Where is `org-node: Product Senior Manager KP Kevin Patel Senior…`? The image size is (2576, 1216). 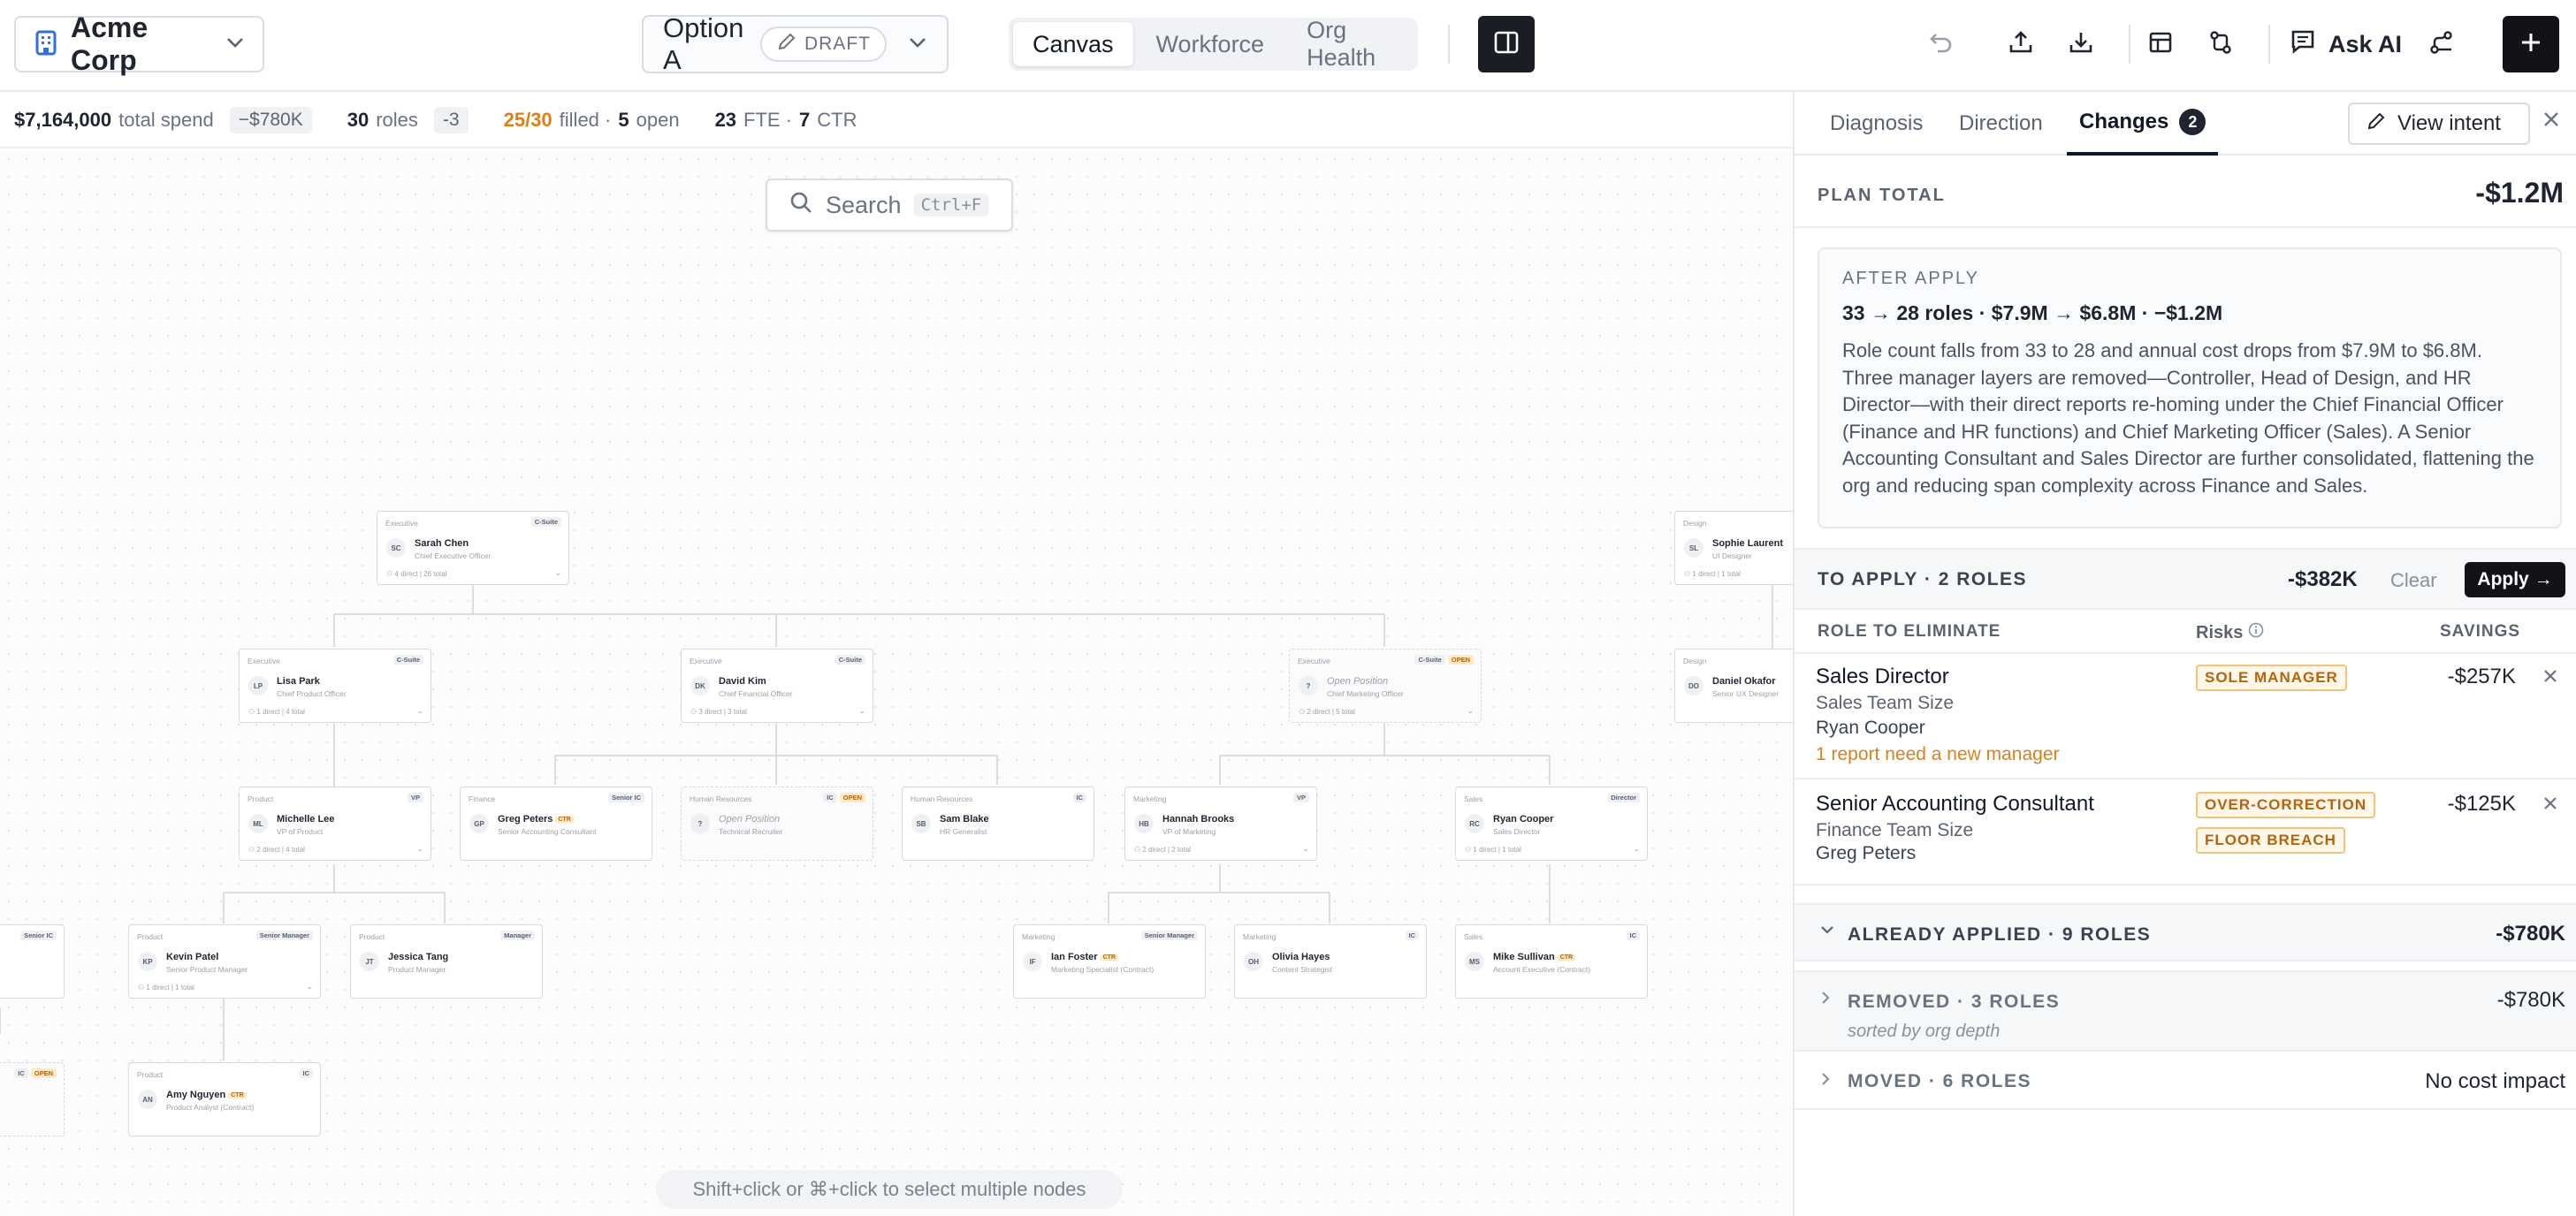 org-node: Product Senior Manager KP Kevin Patel Senior… is located at coordinates (224, 961).